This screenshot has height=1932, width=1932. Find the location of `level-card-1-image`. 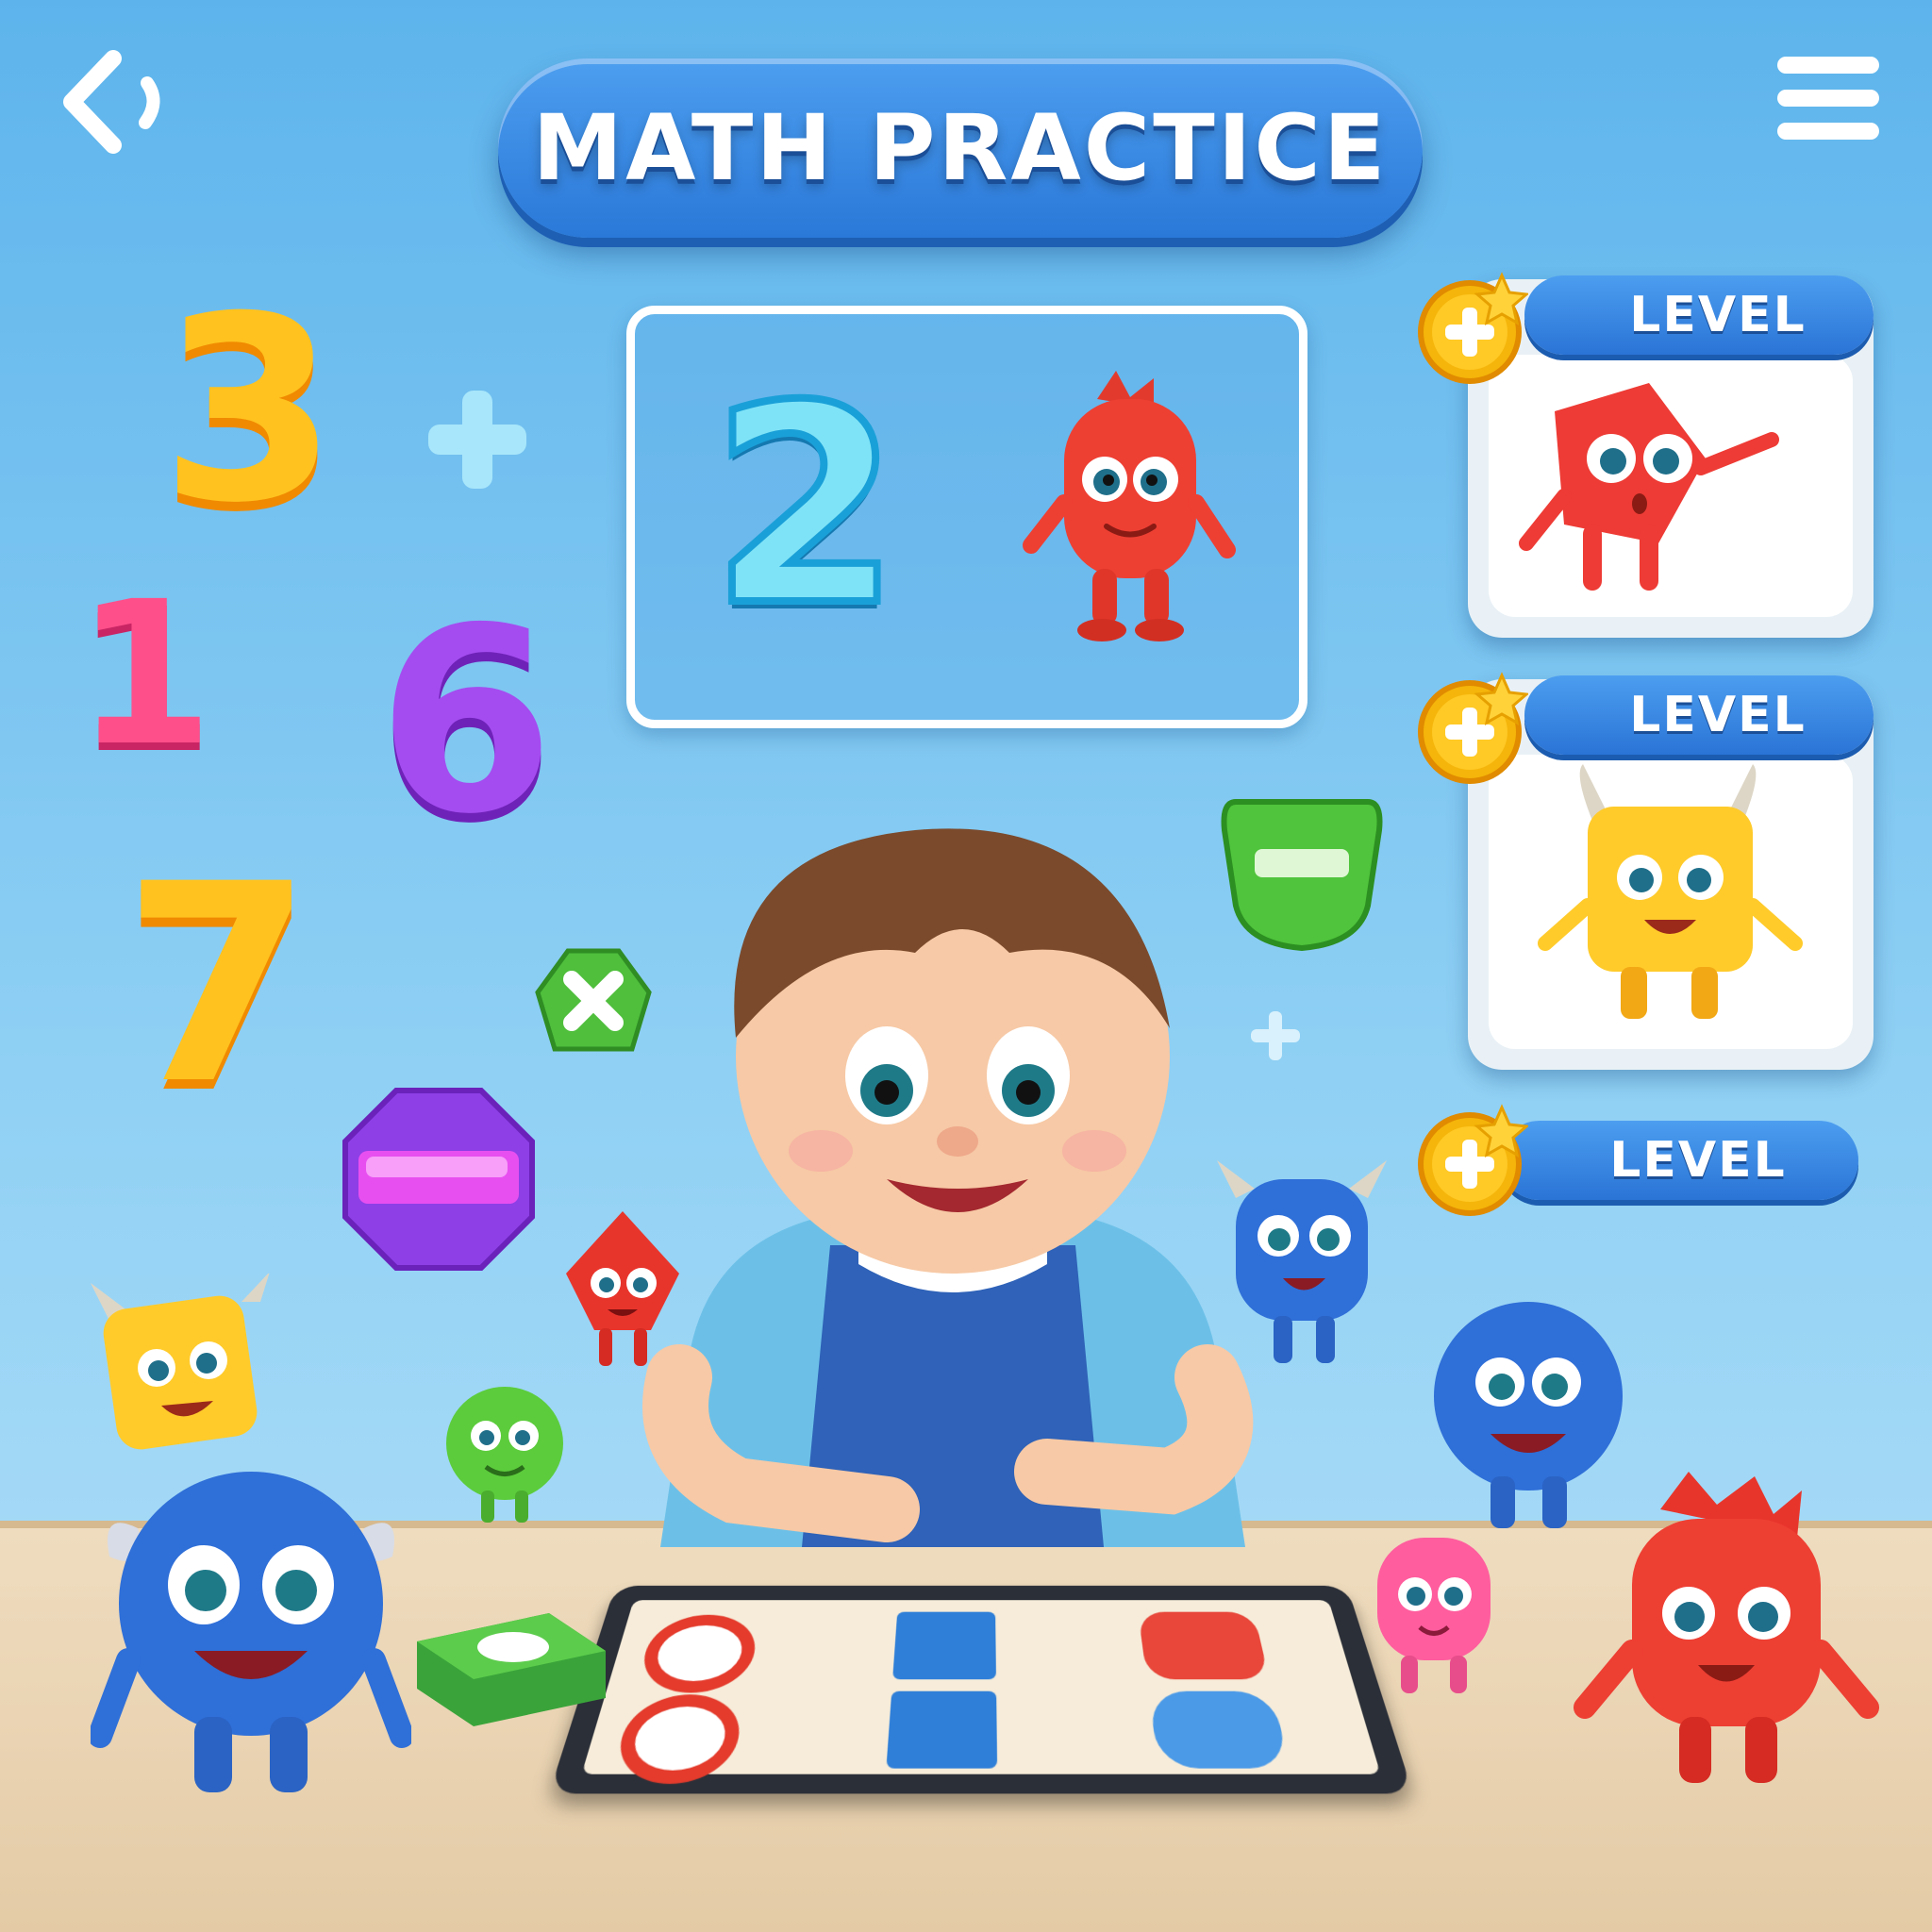

level-card-1-image is located at coordinates (1671, 486).